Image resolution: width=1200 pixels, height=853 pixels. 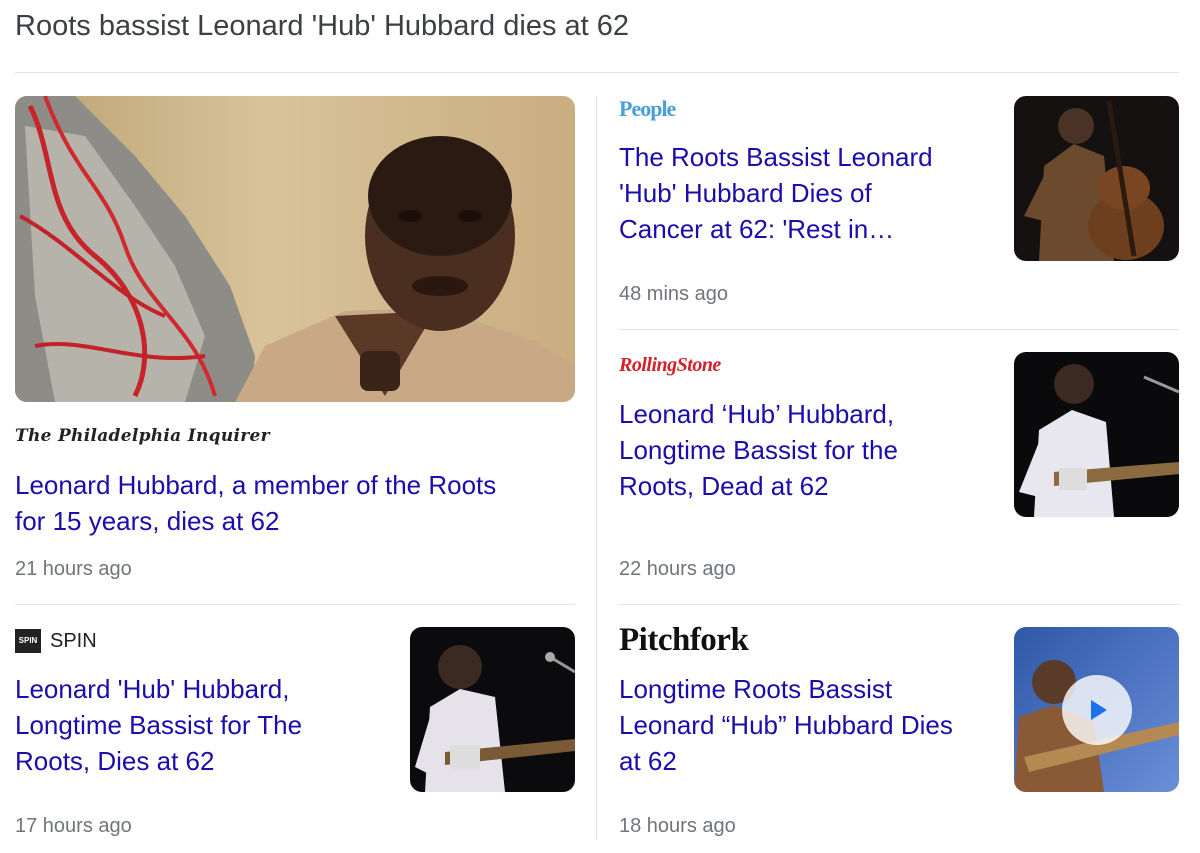 I want to click on story-title-line: Longtime Bassist for the, so click(x=758, y=450).